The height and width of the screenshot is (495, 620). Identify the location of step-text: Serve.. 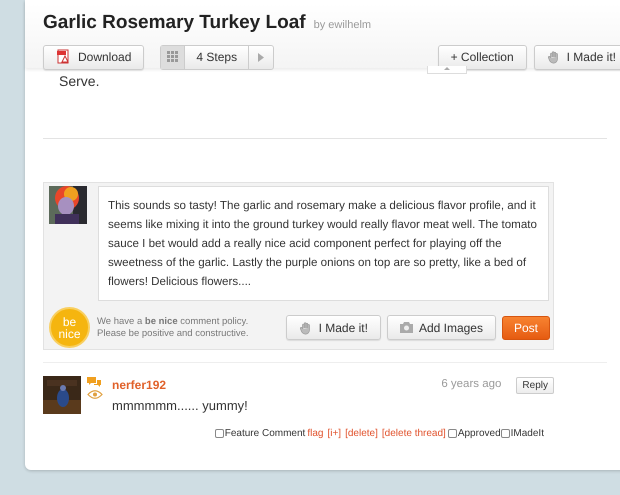
(79, 81).